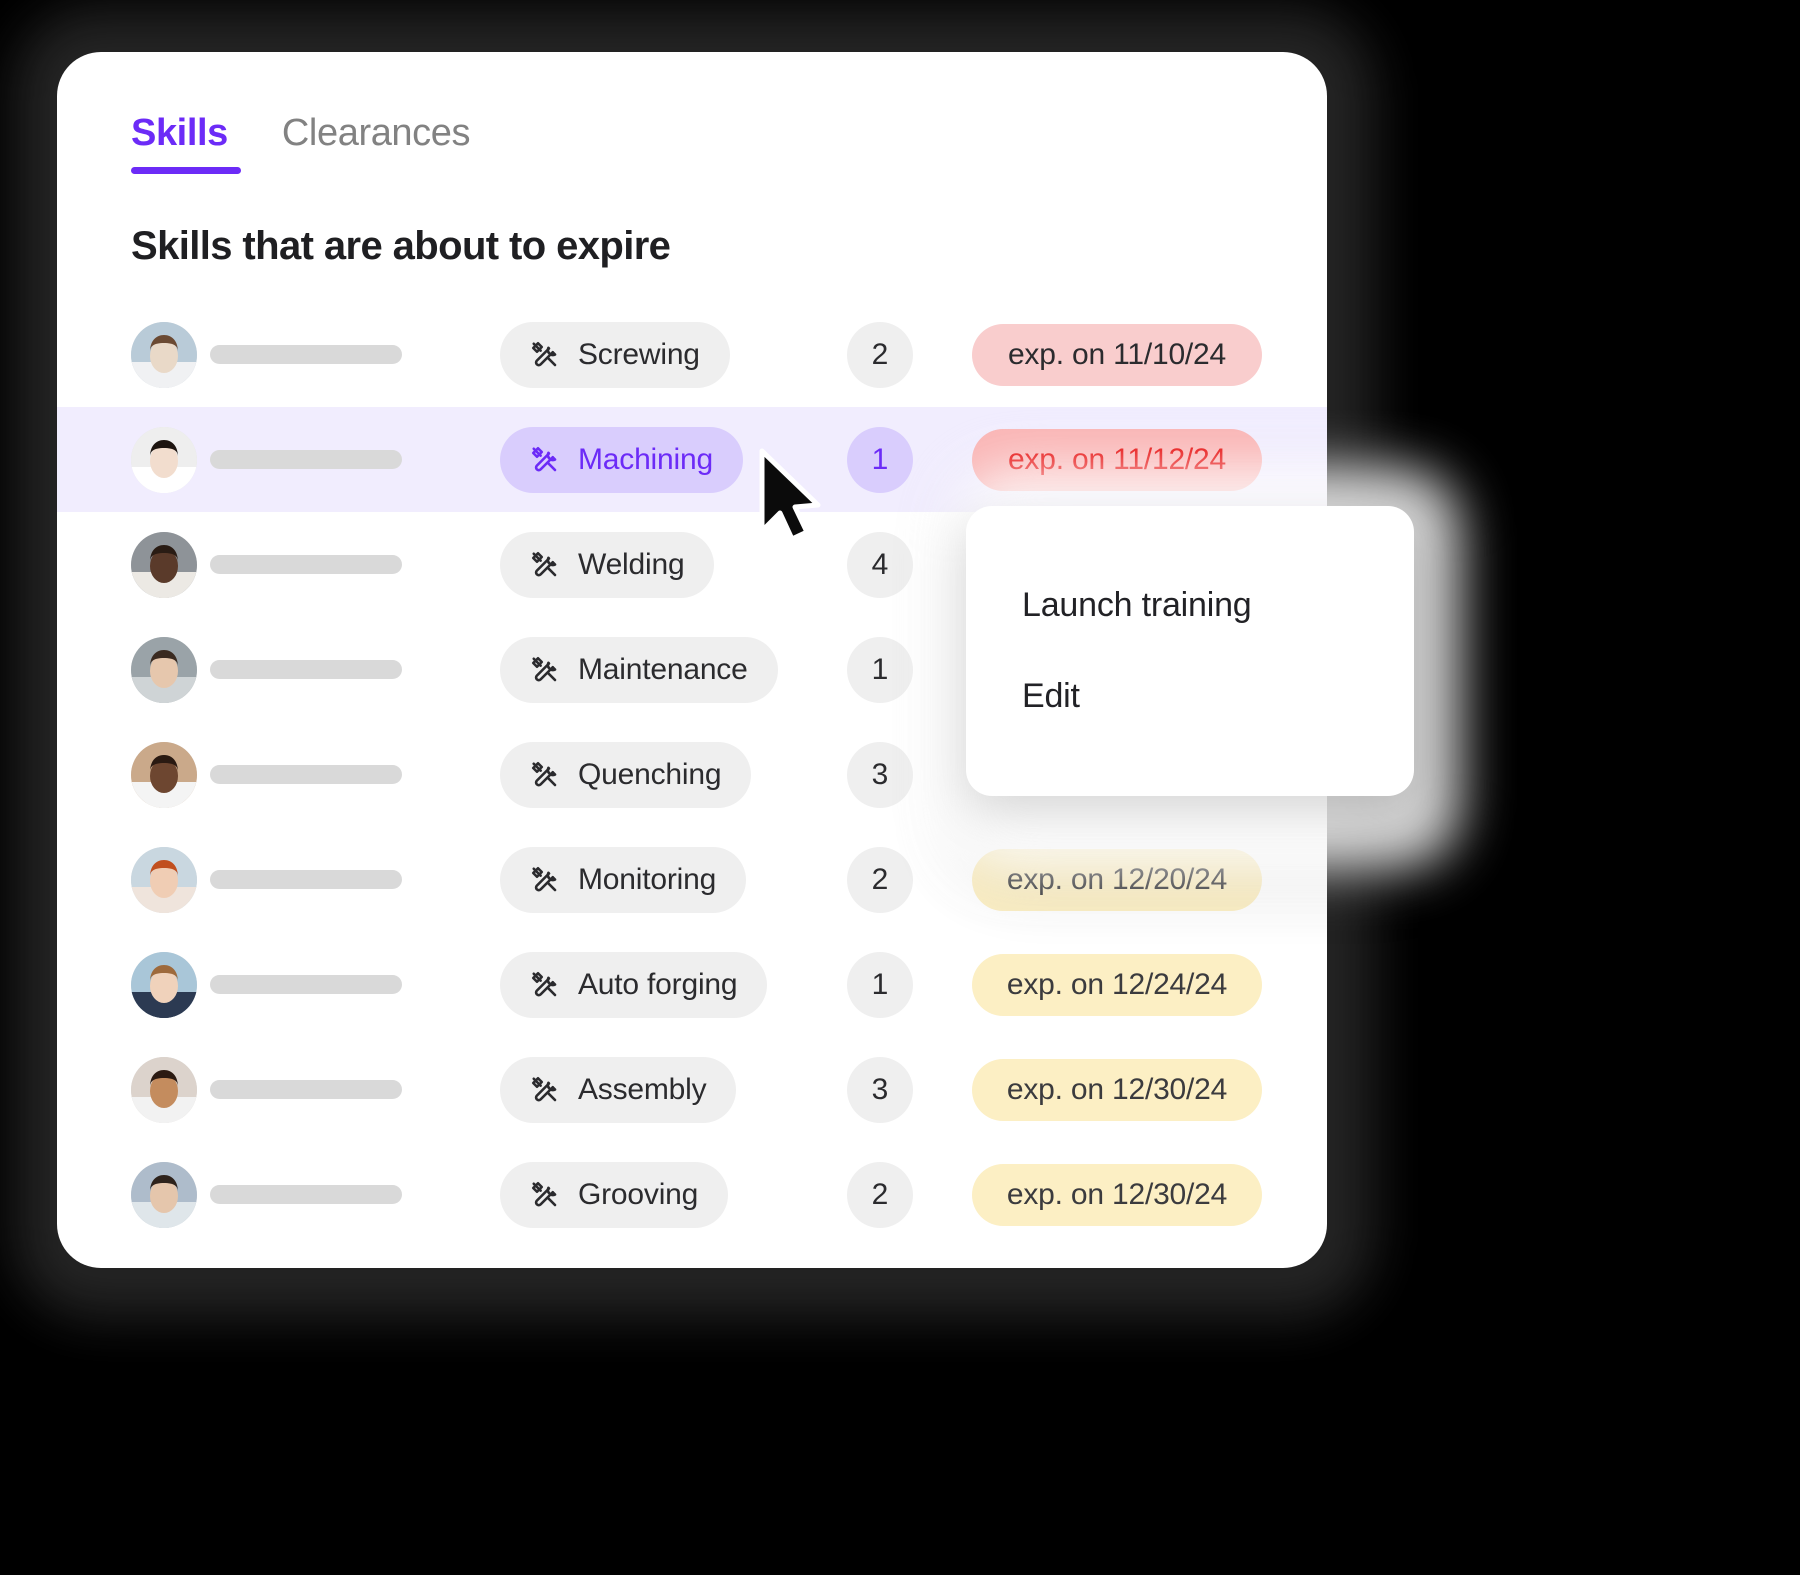  I want to click on skill-label: Screwing, so click(639, 354).